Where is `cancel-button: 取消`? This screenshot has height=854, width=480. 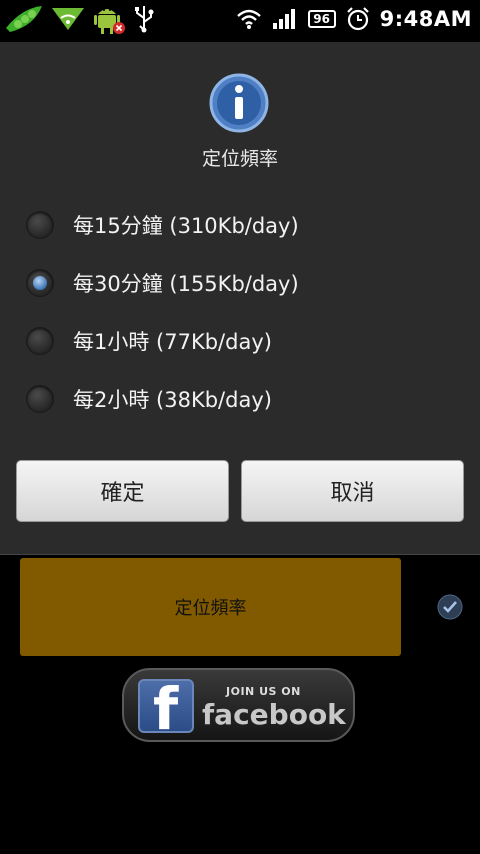
cancel-button: 取消 is located at coordinates (352, 491).